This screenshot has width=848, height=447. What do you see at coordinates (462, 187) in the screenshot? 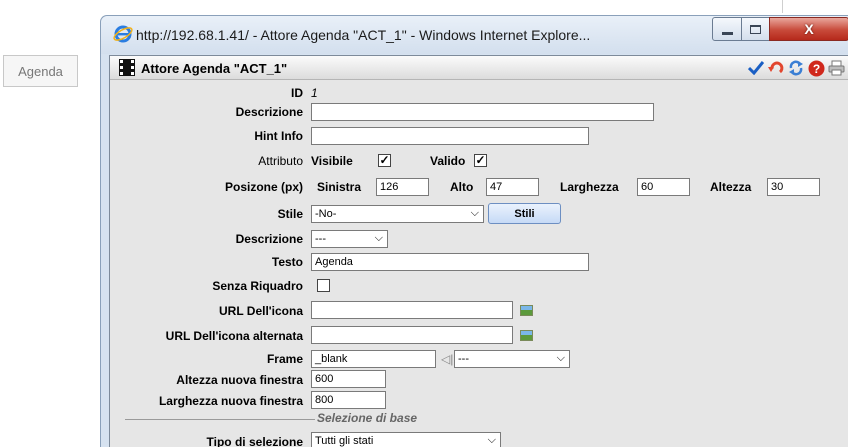
I see `alto-label: Alto` at bounding box center [462, 187].